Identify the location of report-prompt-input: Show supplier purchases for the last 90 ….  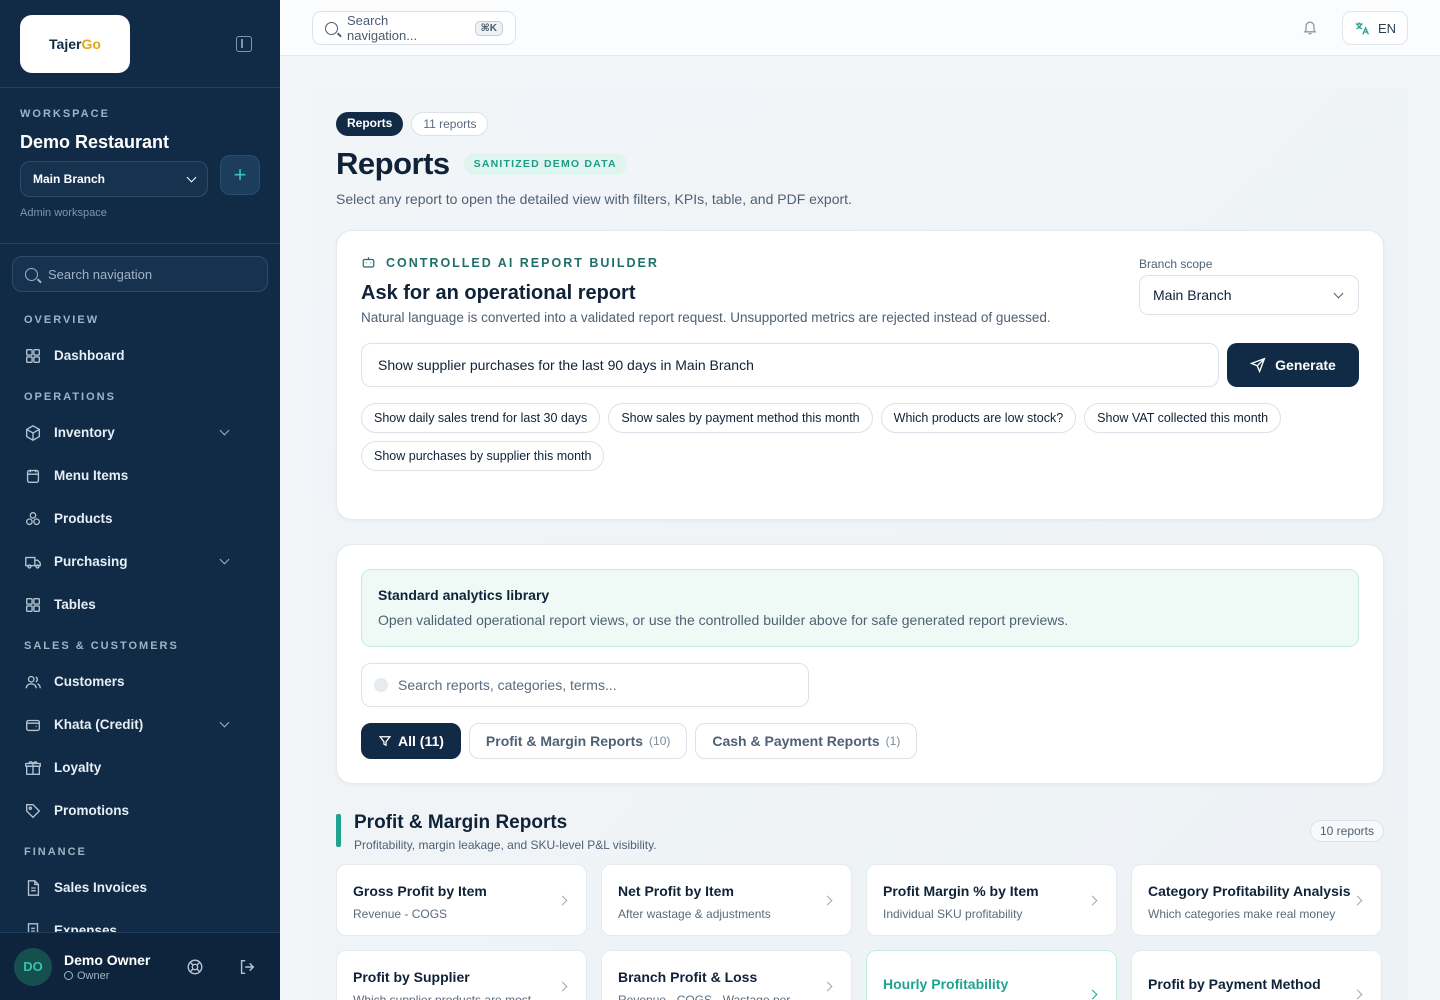
(790, 365).